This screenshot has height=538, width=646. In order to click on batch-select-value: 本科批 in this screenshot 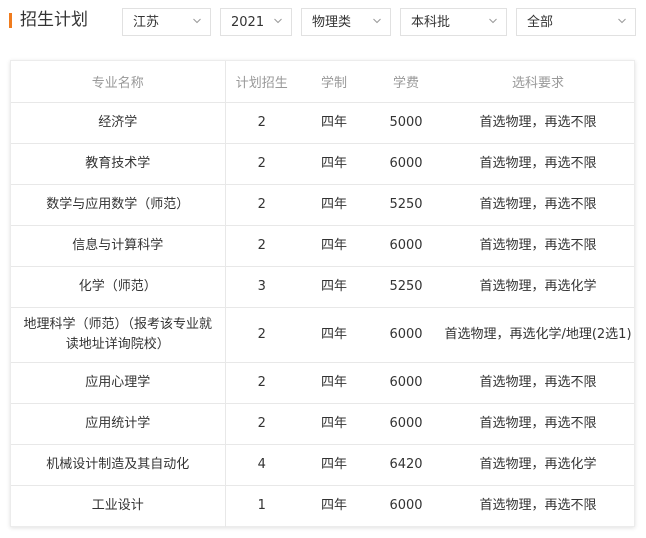, I will do `click(431, 22)`.